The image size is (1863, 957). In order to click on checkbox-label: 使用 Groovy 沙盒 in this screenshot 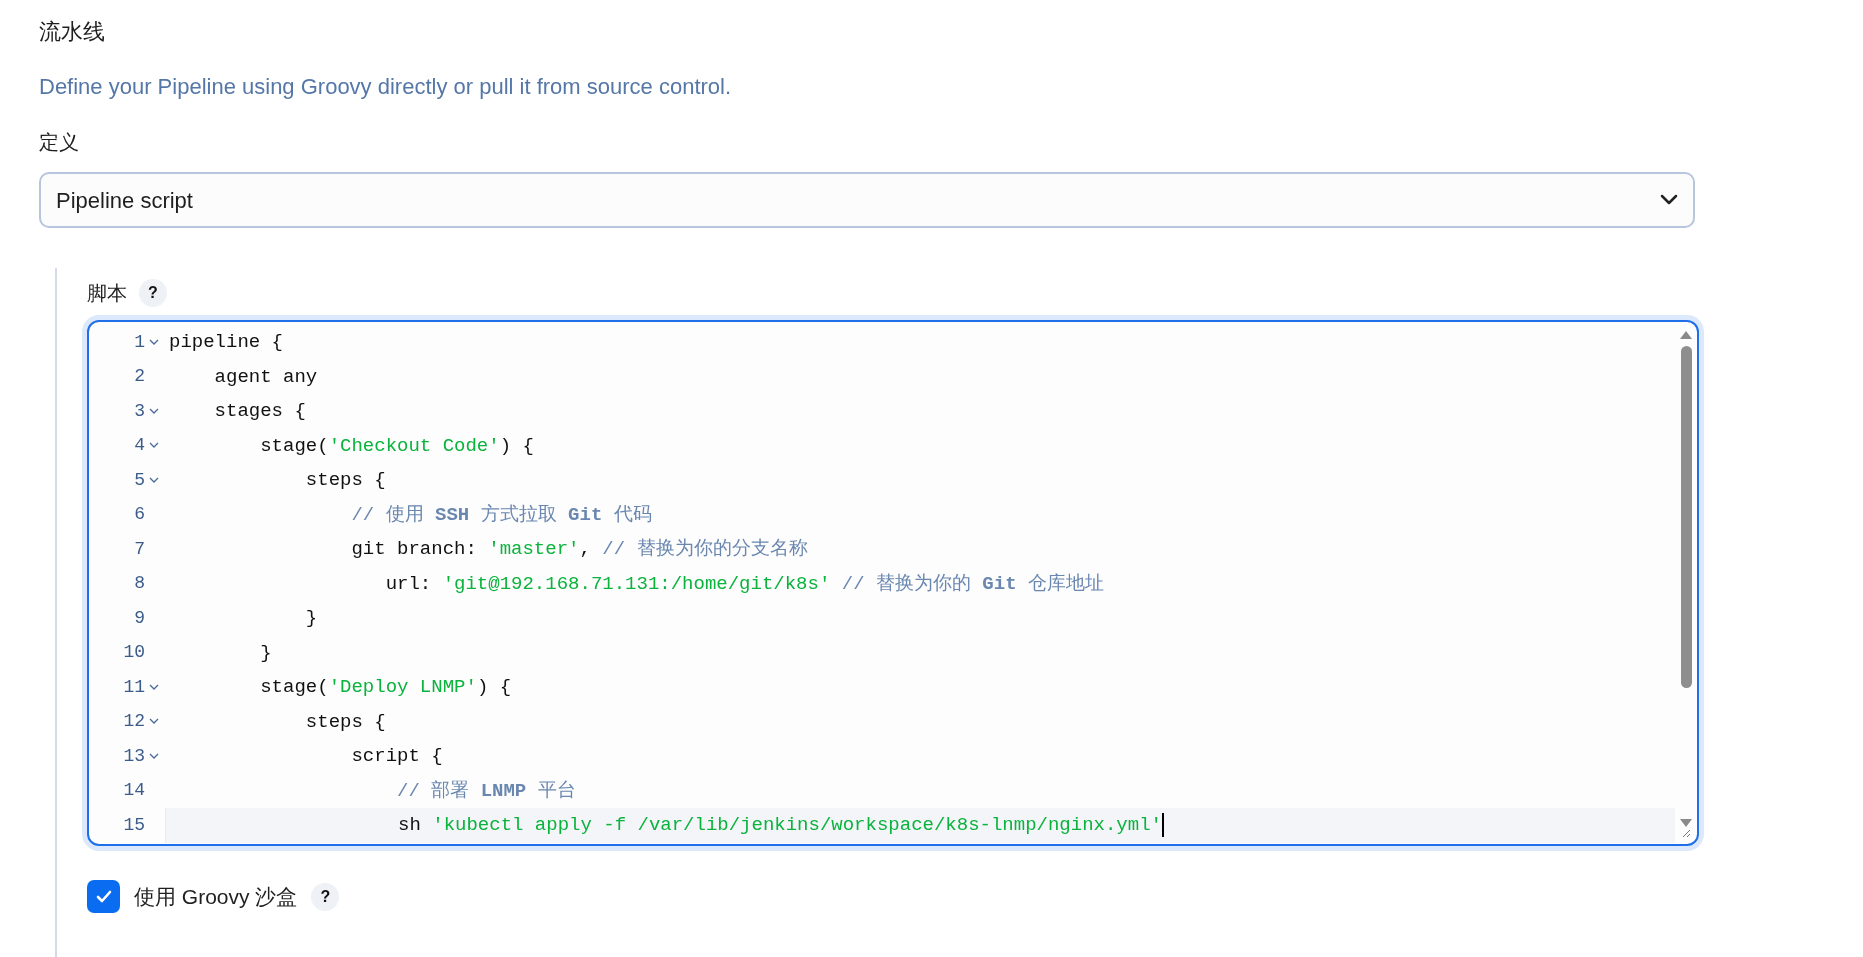, I will do `click(216, 896)`.